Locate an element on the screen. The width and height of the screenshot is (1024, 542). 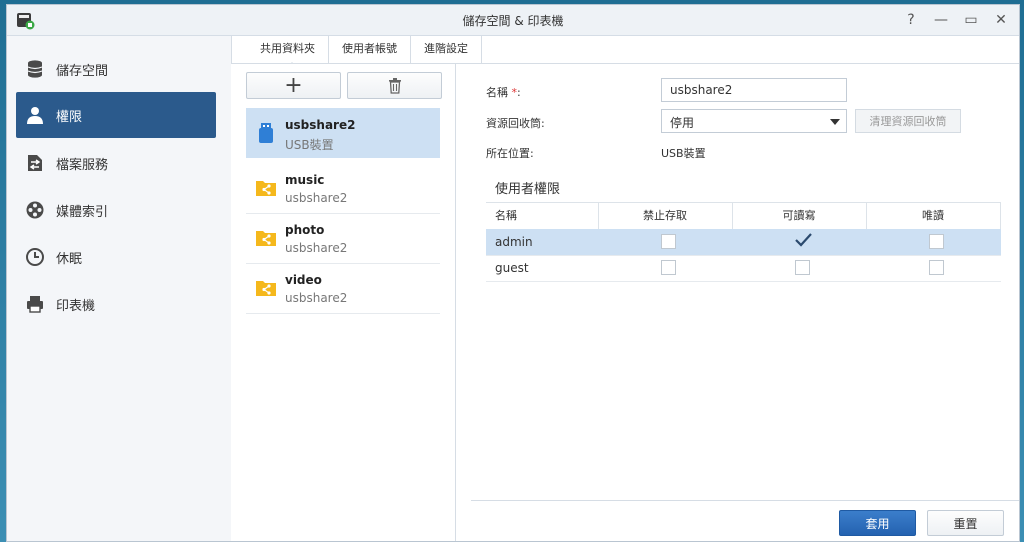
tab-user-accounts: 使用者帳號 is located at coordinates (370, 50).